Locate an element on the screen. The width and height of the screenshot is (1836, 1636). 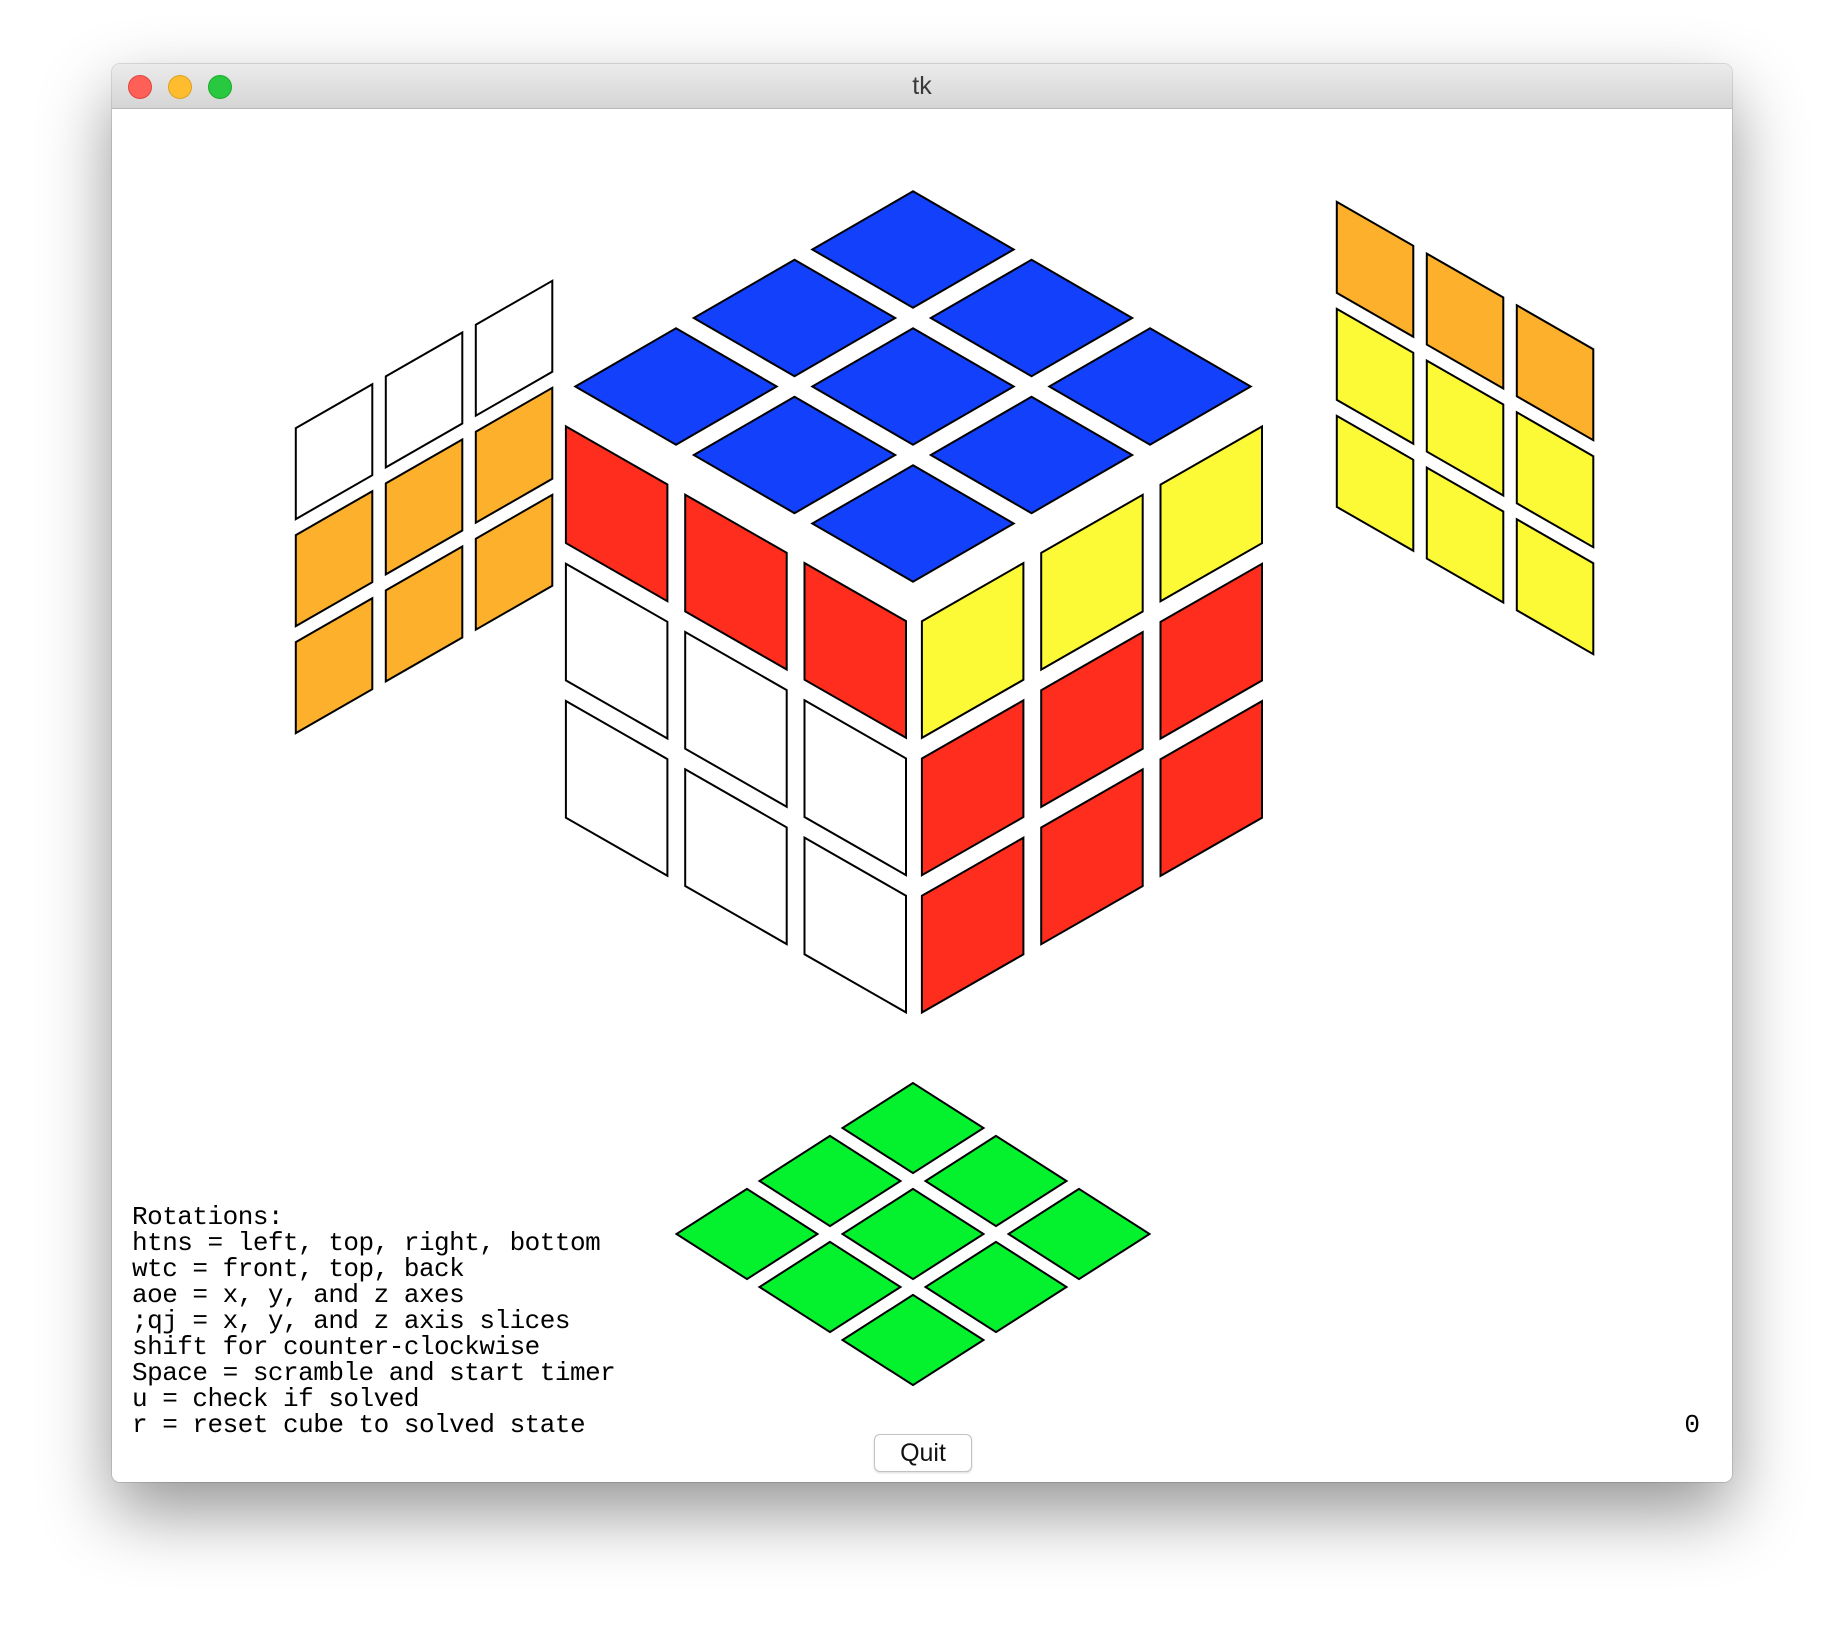
quit-button: Quit is located at coordinates (923, 1453).